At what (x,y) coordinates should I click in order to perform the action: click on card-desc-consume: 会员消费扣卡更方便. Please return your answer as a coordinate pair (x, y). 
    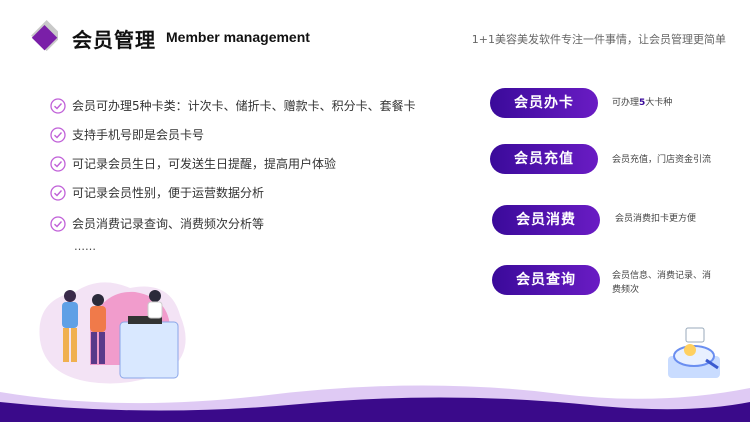
    Looking at the image, I should click on (656, 219).